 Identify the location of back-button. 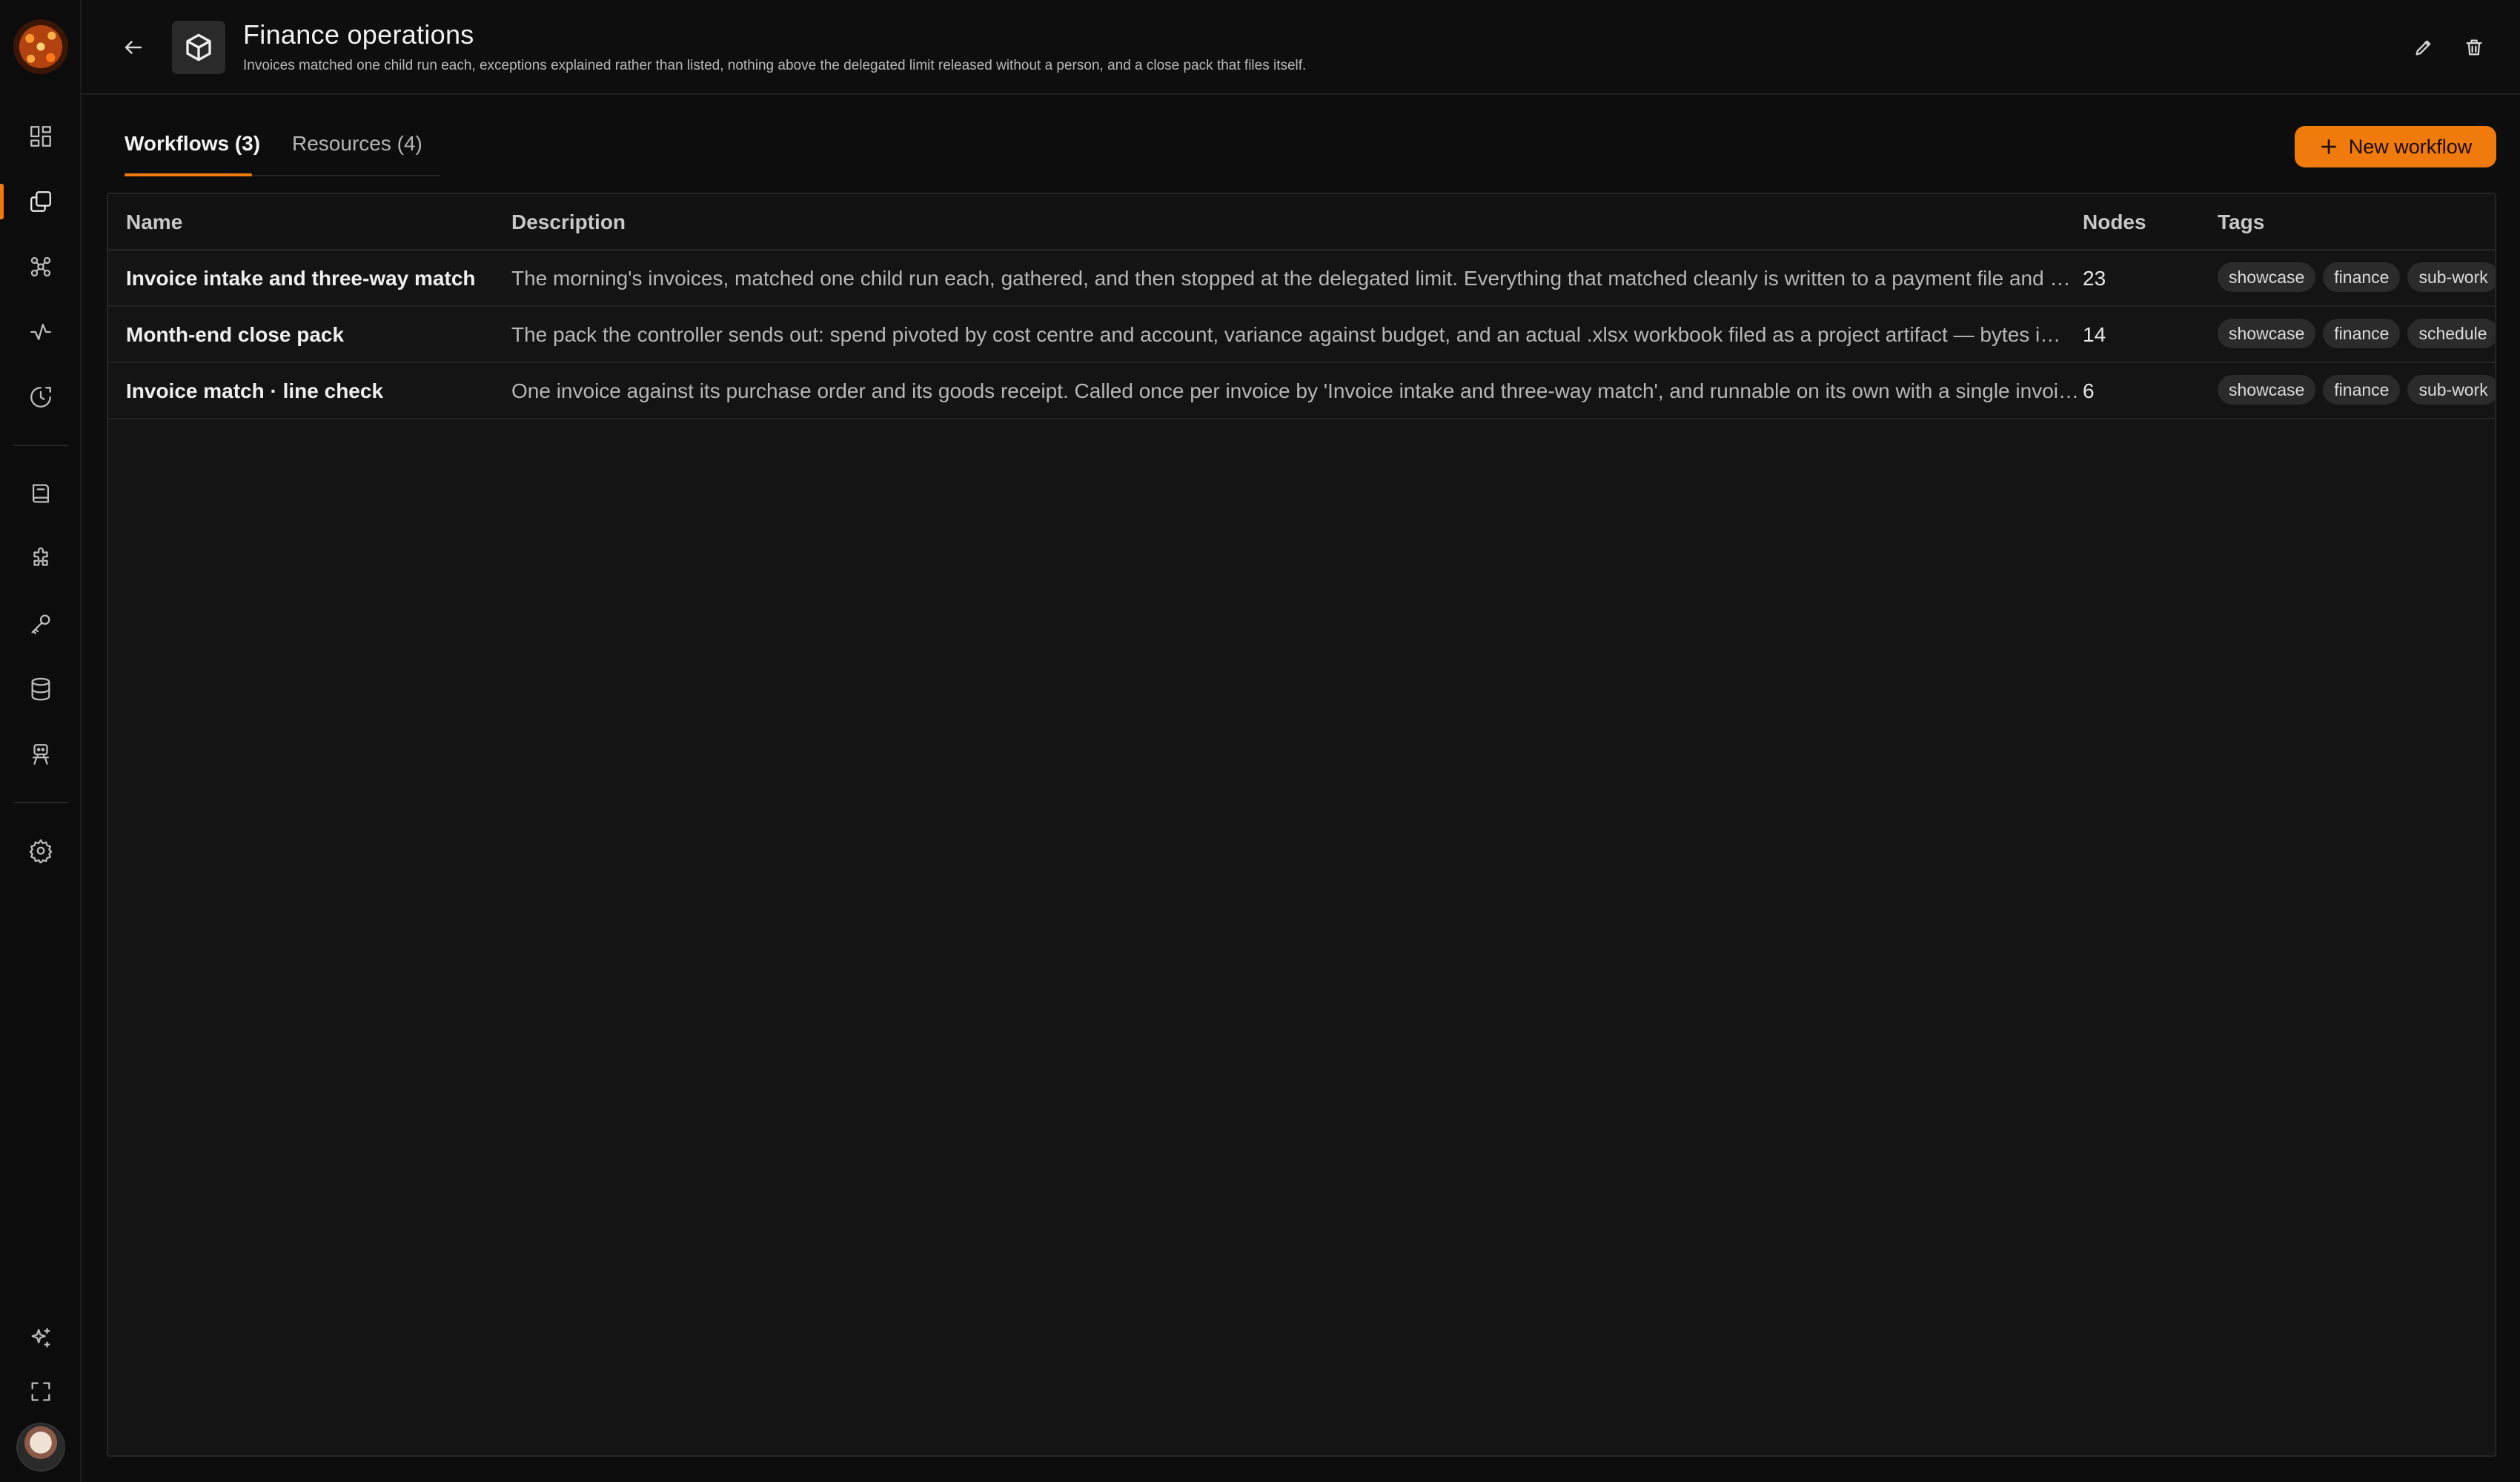
(133, 47).